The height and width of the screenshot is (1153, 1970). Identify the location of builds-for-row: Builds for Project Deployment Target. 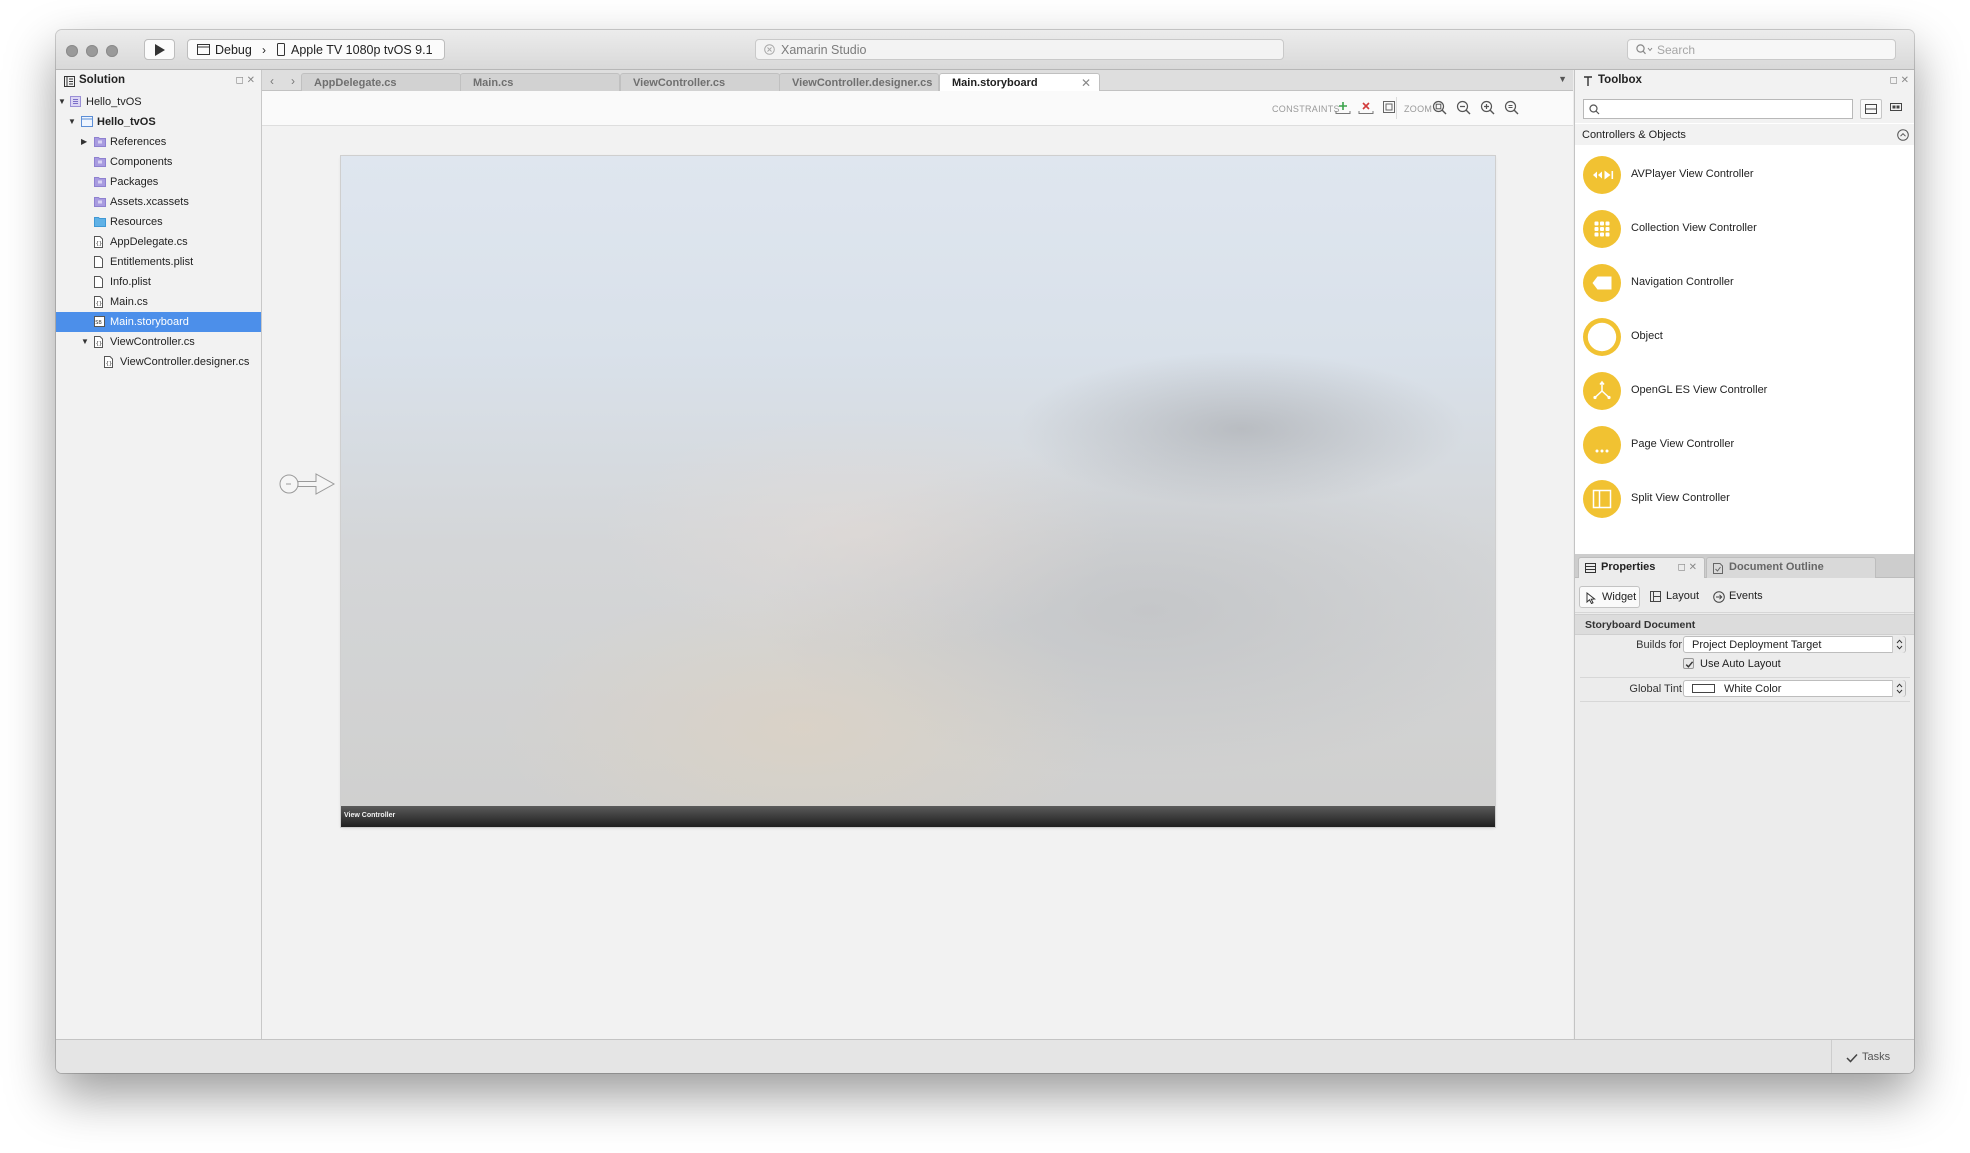
(1744, 645).